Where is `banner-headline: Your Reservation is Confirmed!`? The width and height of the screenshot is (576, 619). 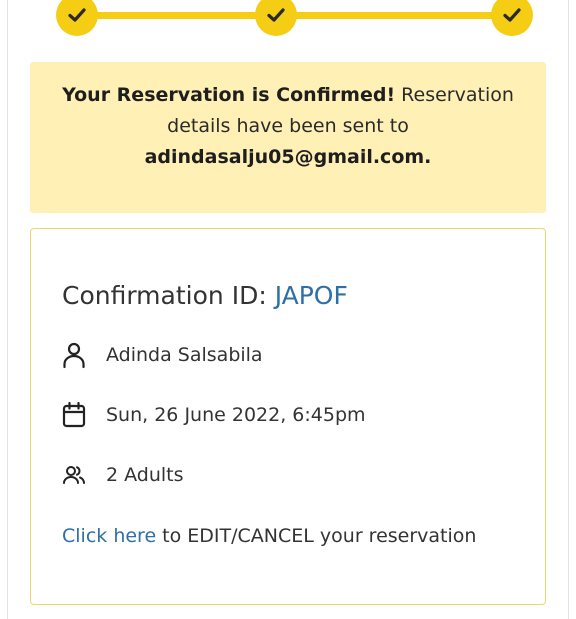 banner-headline: Your Reservation is Confirmed! is located at coordinates (229, 95).